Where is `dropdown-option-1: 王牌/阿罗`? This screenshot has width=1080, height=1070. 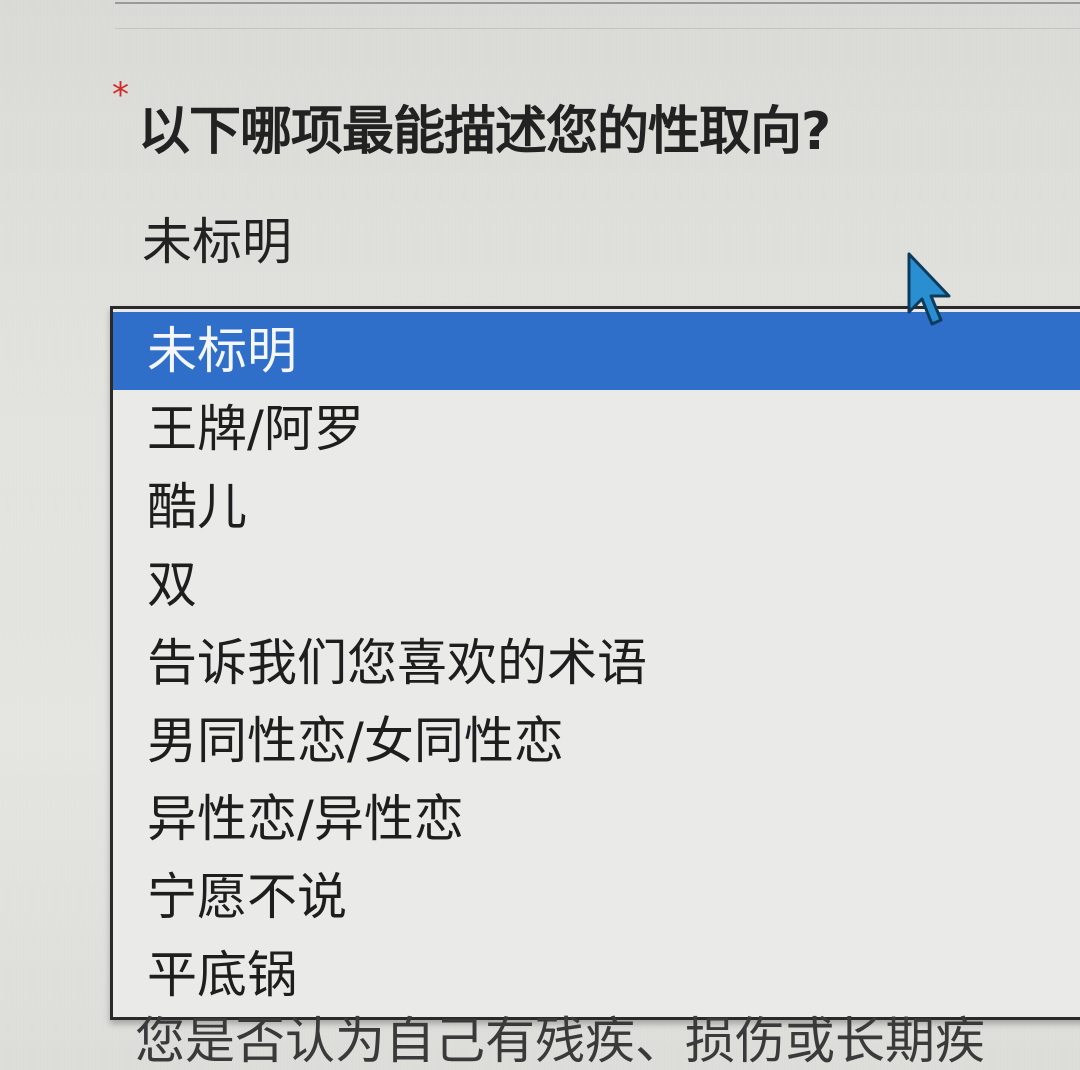
dropdown-option-1: 王牌/阿罗 is located at coordinates (596, 429).